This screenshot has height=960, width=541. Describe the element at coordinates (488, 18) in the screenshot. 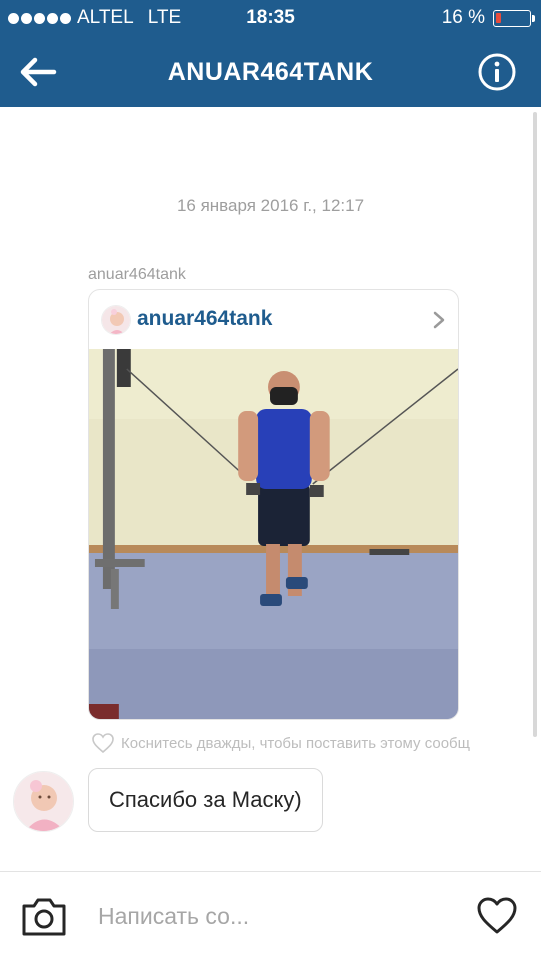

I see `status-right: 16 %` at that location.